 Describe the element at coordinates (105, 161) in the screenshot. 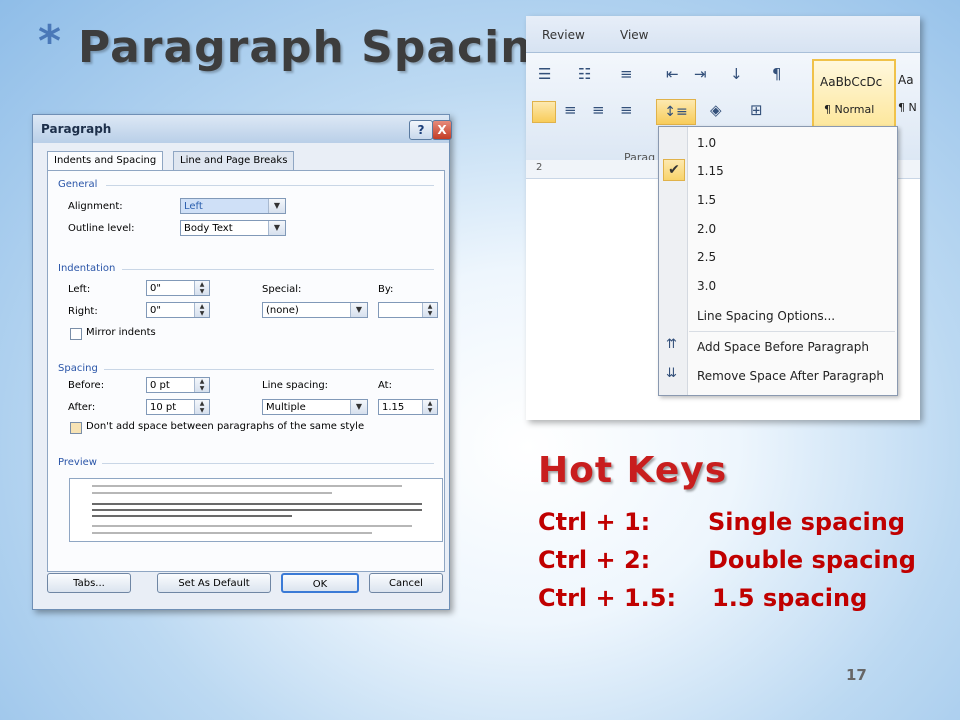

I see `tab-indents-and-spacing: Indents and Spacing` at that location.